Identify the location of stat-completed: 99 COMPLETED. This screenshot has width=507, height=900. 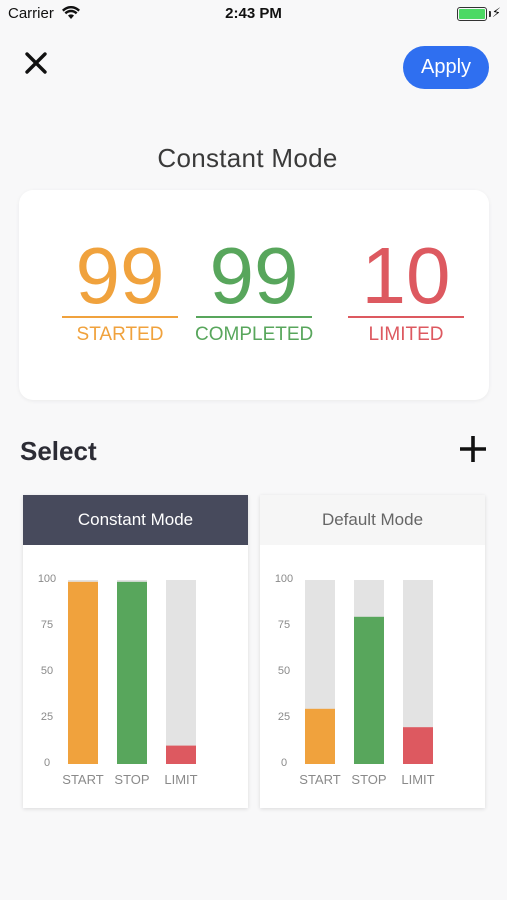
(254, 291).